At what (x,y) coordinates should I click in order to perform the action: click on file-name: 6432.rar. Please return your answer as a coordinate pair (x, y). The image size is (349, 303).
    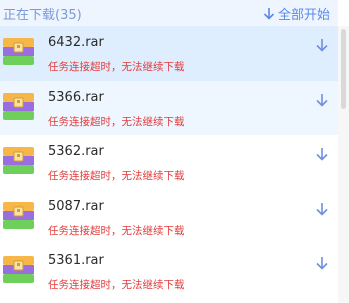
    Looking at the image, I should click on (76, 42).